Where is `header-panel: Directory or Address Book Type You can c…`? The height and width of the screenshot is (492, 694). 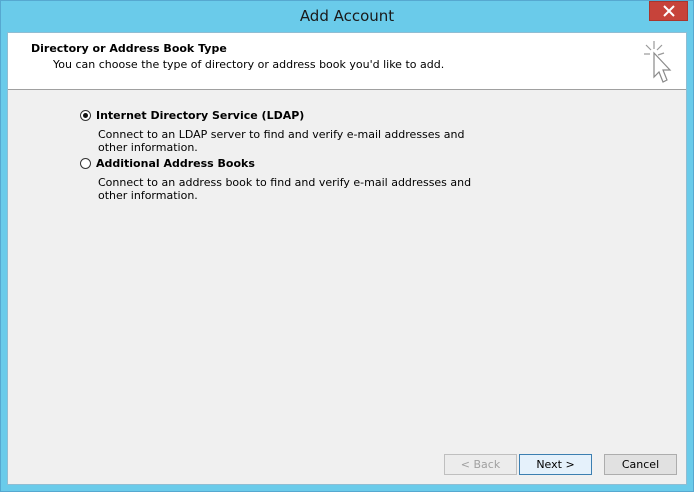
header-panel: Directory or Address Book Type You can c… is located at coordinates (347, 61).